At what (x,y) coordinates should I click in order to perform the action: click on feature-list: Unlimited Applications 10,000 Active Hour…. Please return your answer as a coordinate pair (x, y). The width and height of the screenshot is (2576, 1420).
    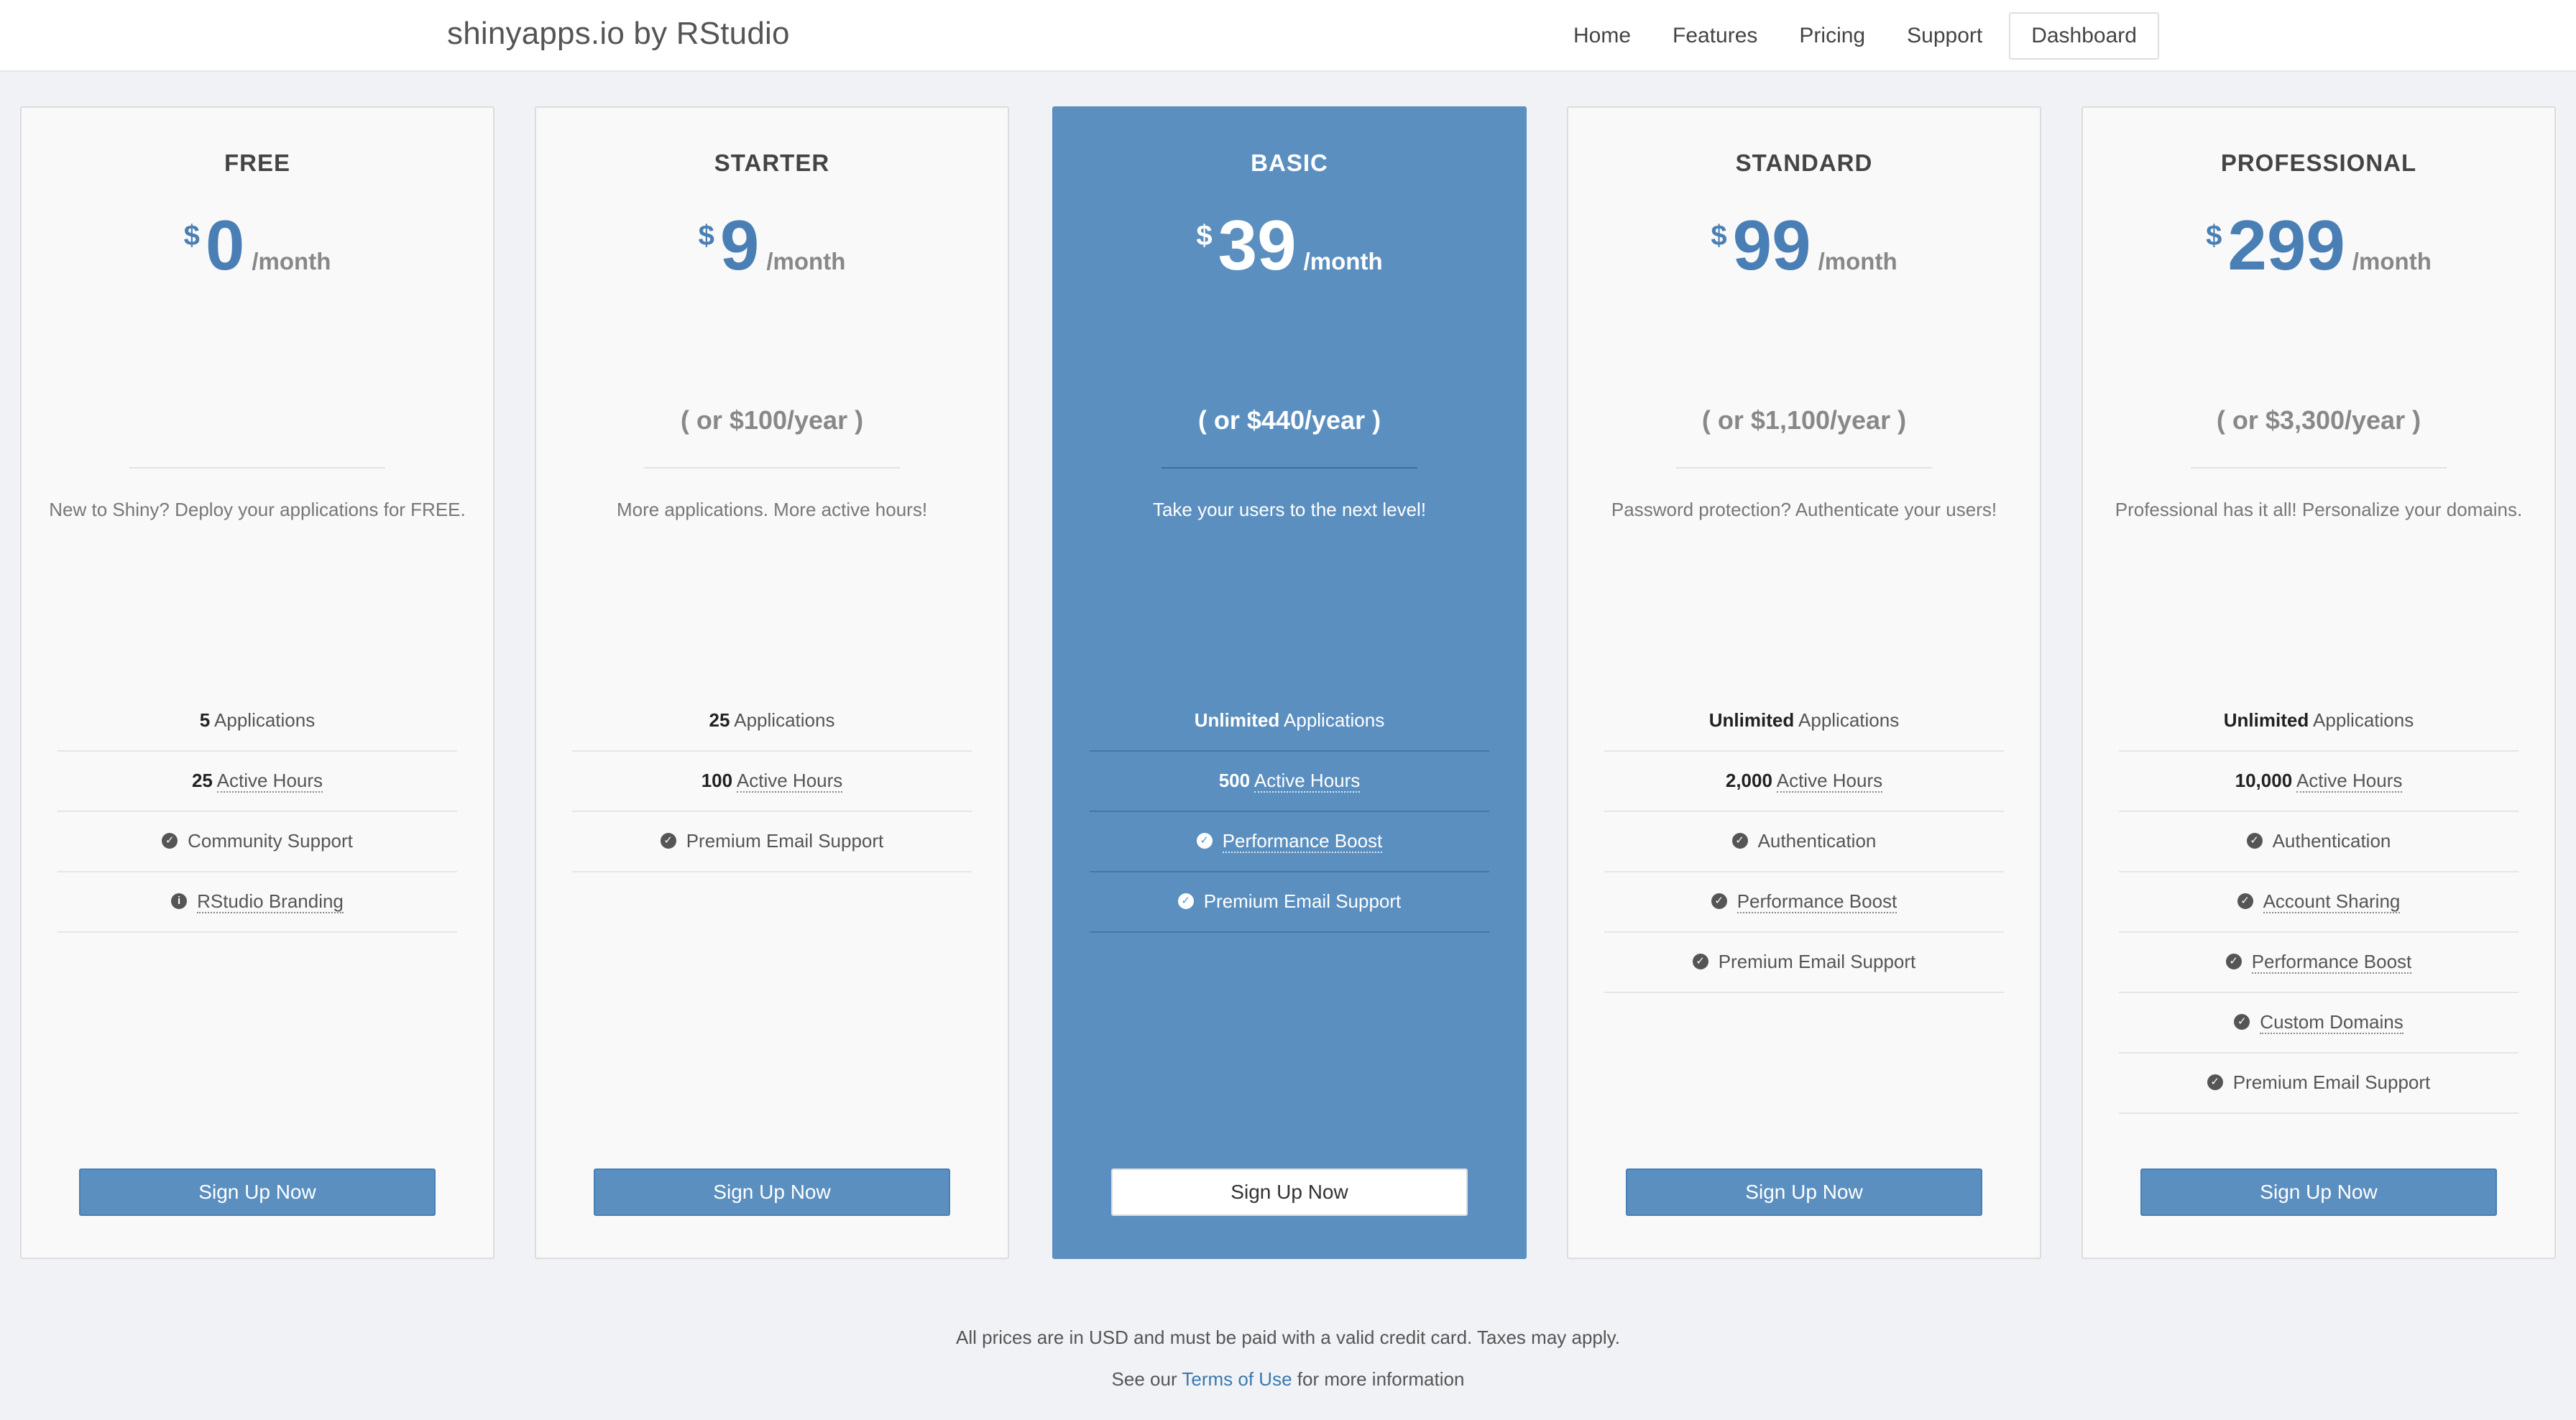
    Looking at the image, I should click on (2318, 902).